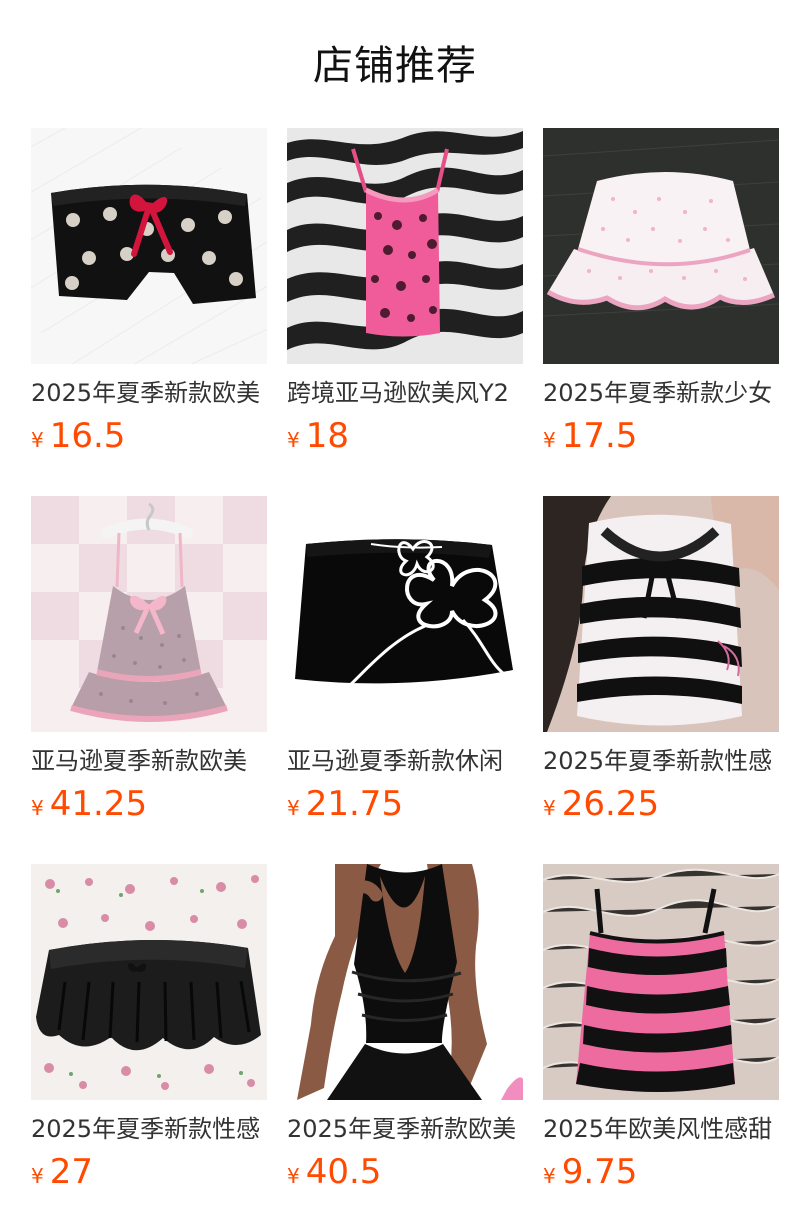 This screenshot has width=790, height=1232. I want to click on pink-striped-cami-image, so click(661, 982).